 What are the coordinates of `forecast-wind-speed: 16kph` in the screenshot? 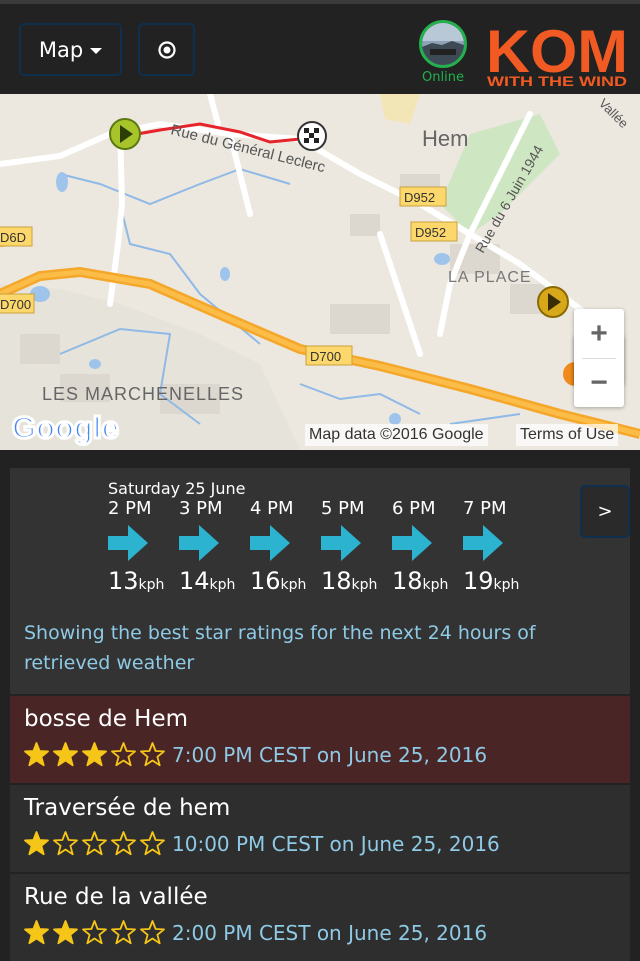 It's located at (278, 581).